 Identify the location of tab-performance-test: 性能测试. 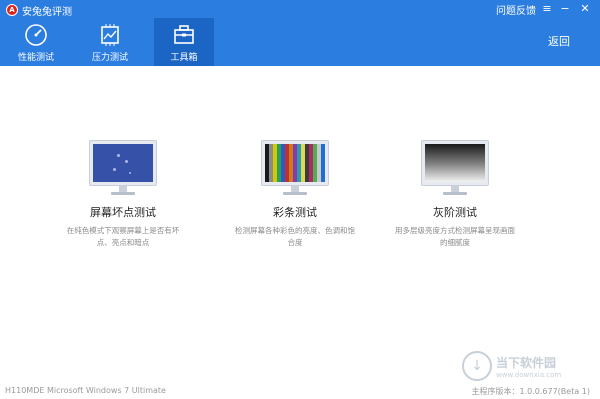
(36, 42).